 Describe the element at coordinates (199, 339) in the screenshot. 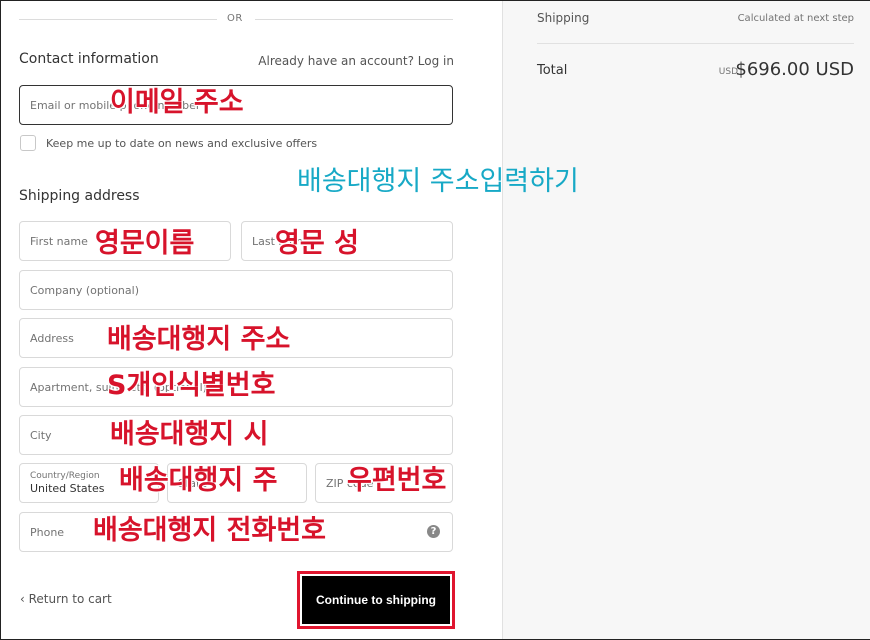

I see `annotation-address: 배송대행지 주소` at that location.